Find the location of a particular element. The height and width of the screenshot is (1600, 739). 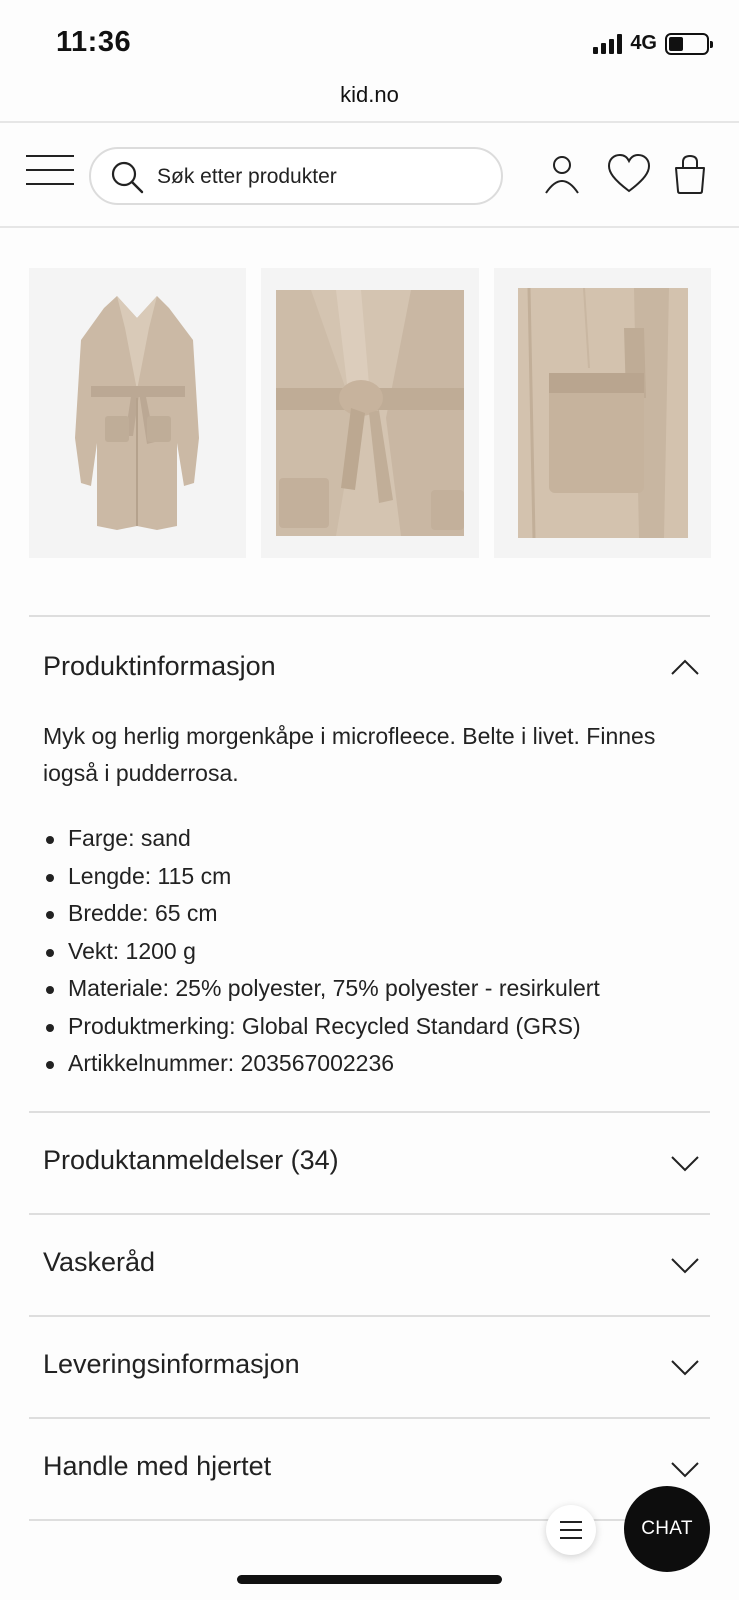

floating-menu-button is located at coordinates (571, 1530).